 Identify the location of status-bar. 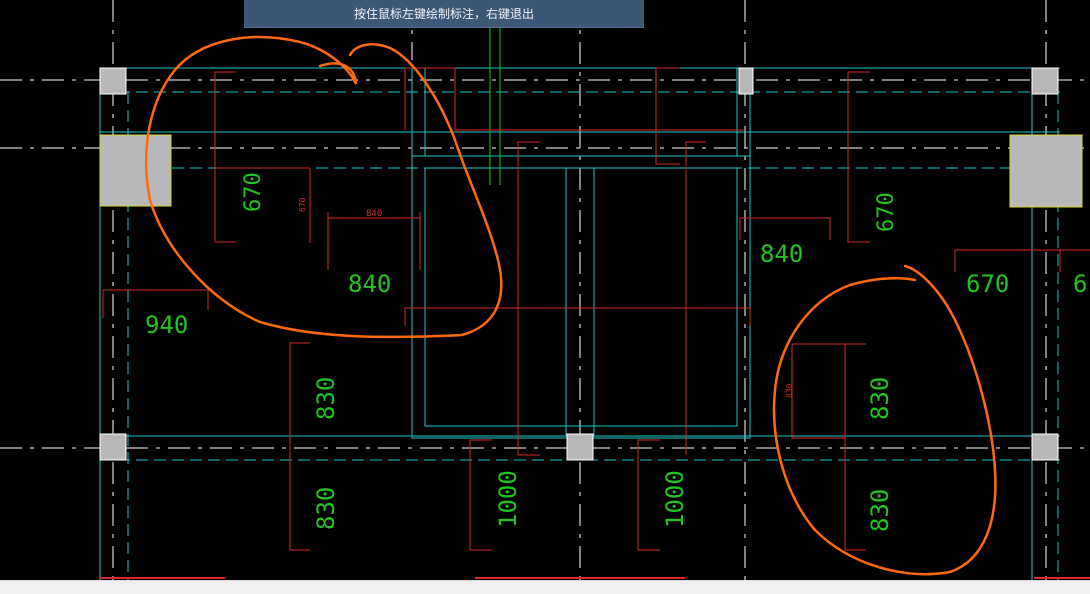
(545, 587).